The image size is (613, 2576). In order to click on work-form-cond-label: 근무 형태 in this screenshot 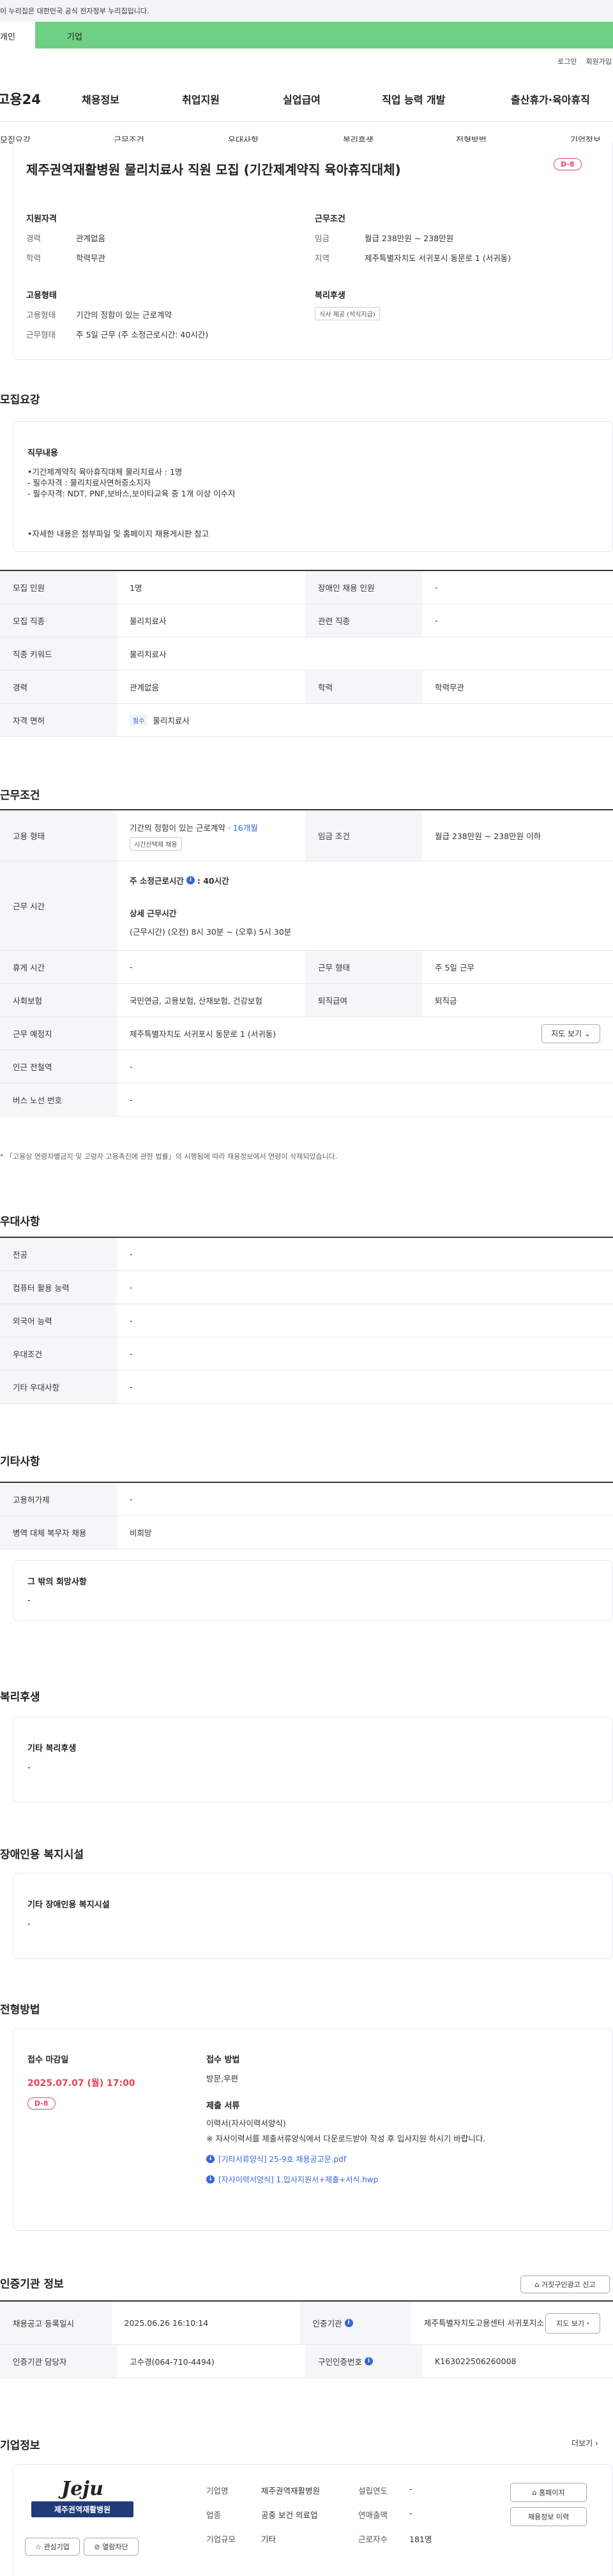, I will do `click(363, 967)`.